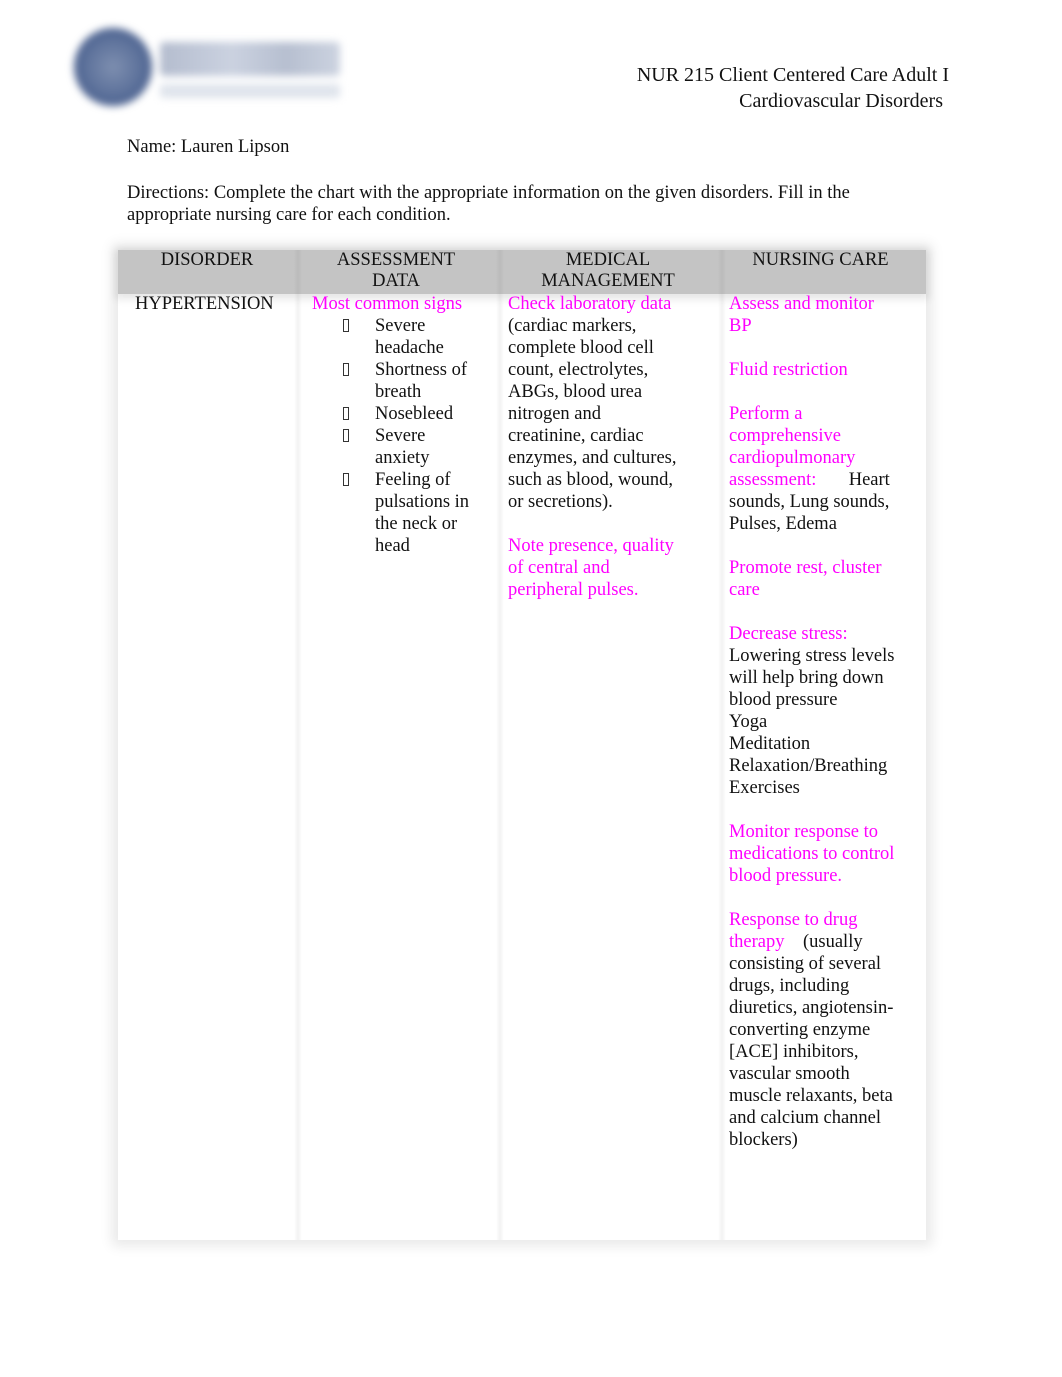 The width and height of the screenshot is (1062, 1377). I want to click on list-item: Shortness of breath, so click(397, 381).